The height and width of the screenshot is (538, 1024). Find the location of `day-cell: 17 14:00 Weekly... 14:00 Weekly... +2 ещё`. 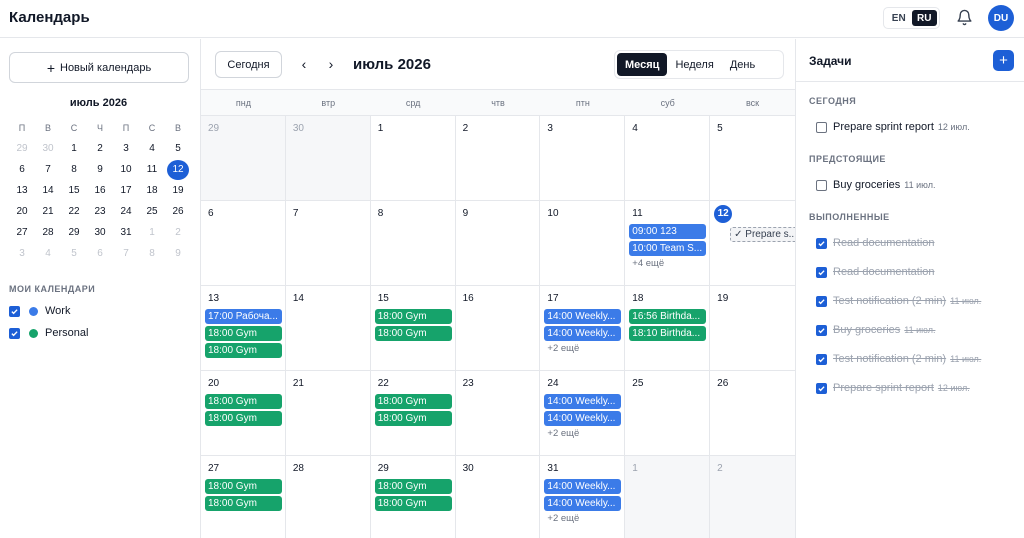

day-cell: 17 14:00 Weekly... 14:00 Weekly... +2 ещё is located at coordinates (583, 328).